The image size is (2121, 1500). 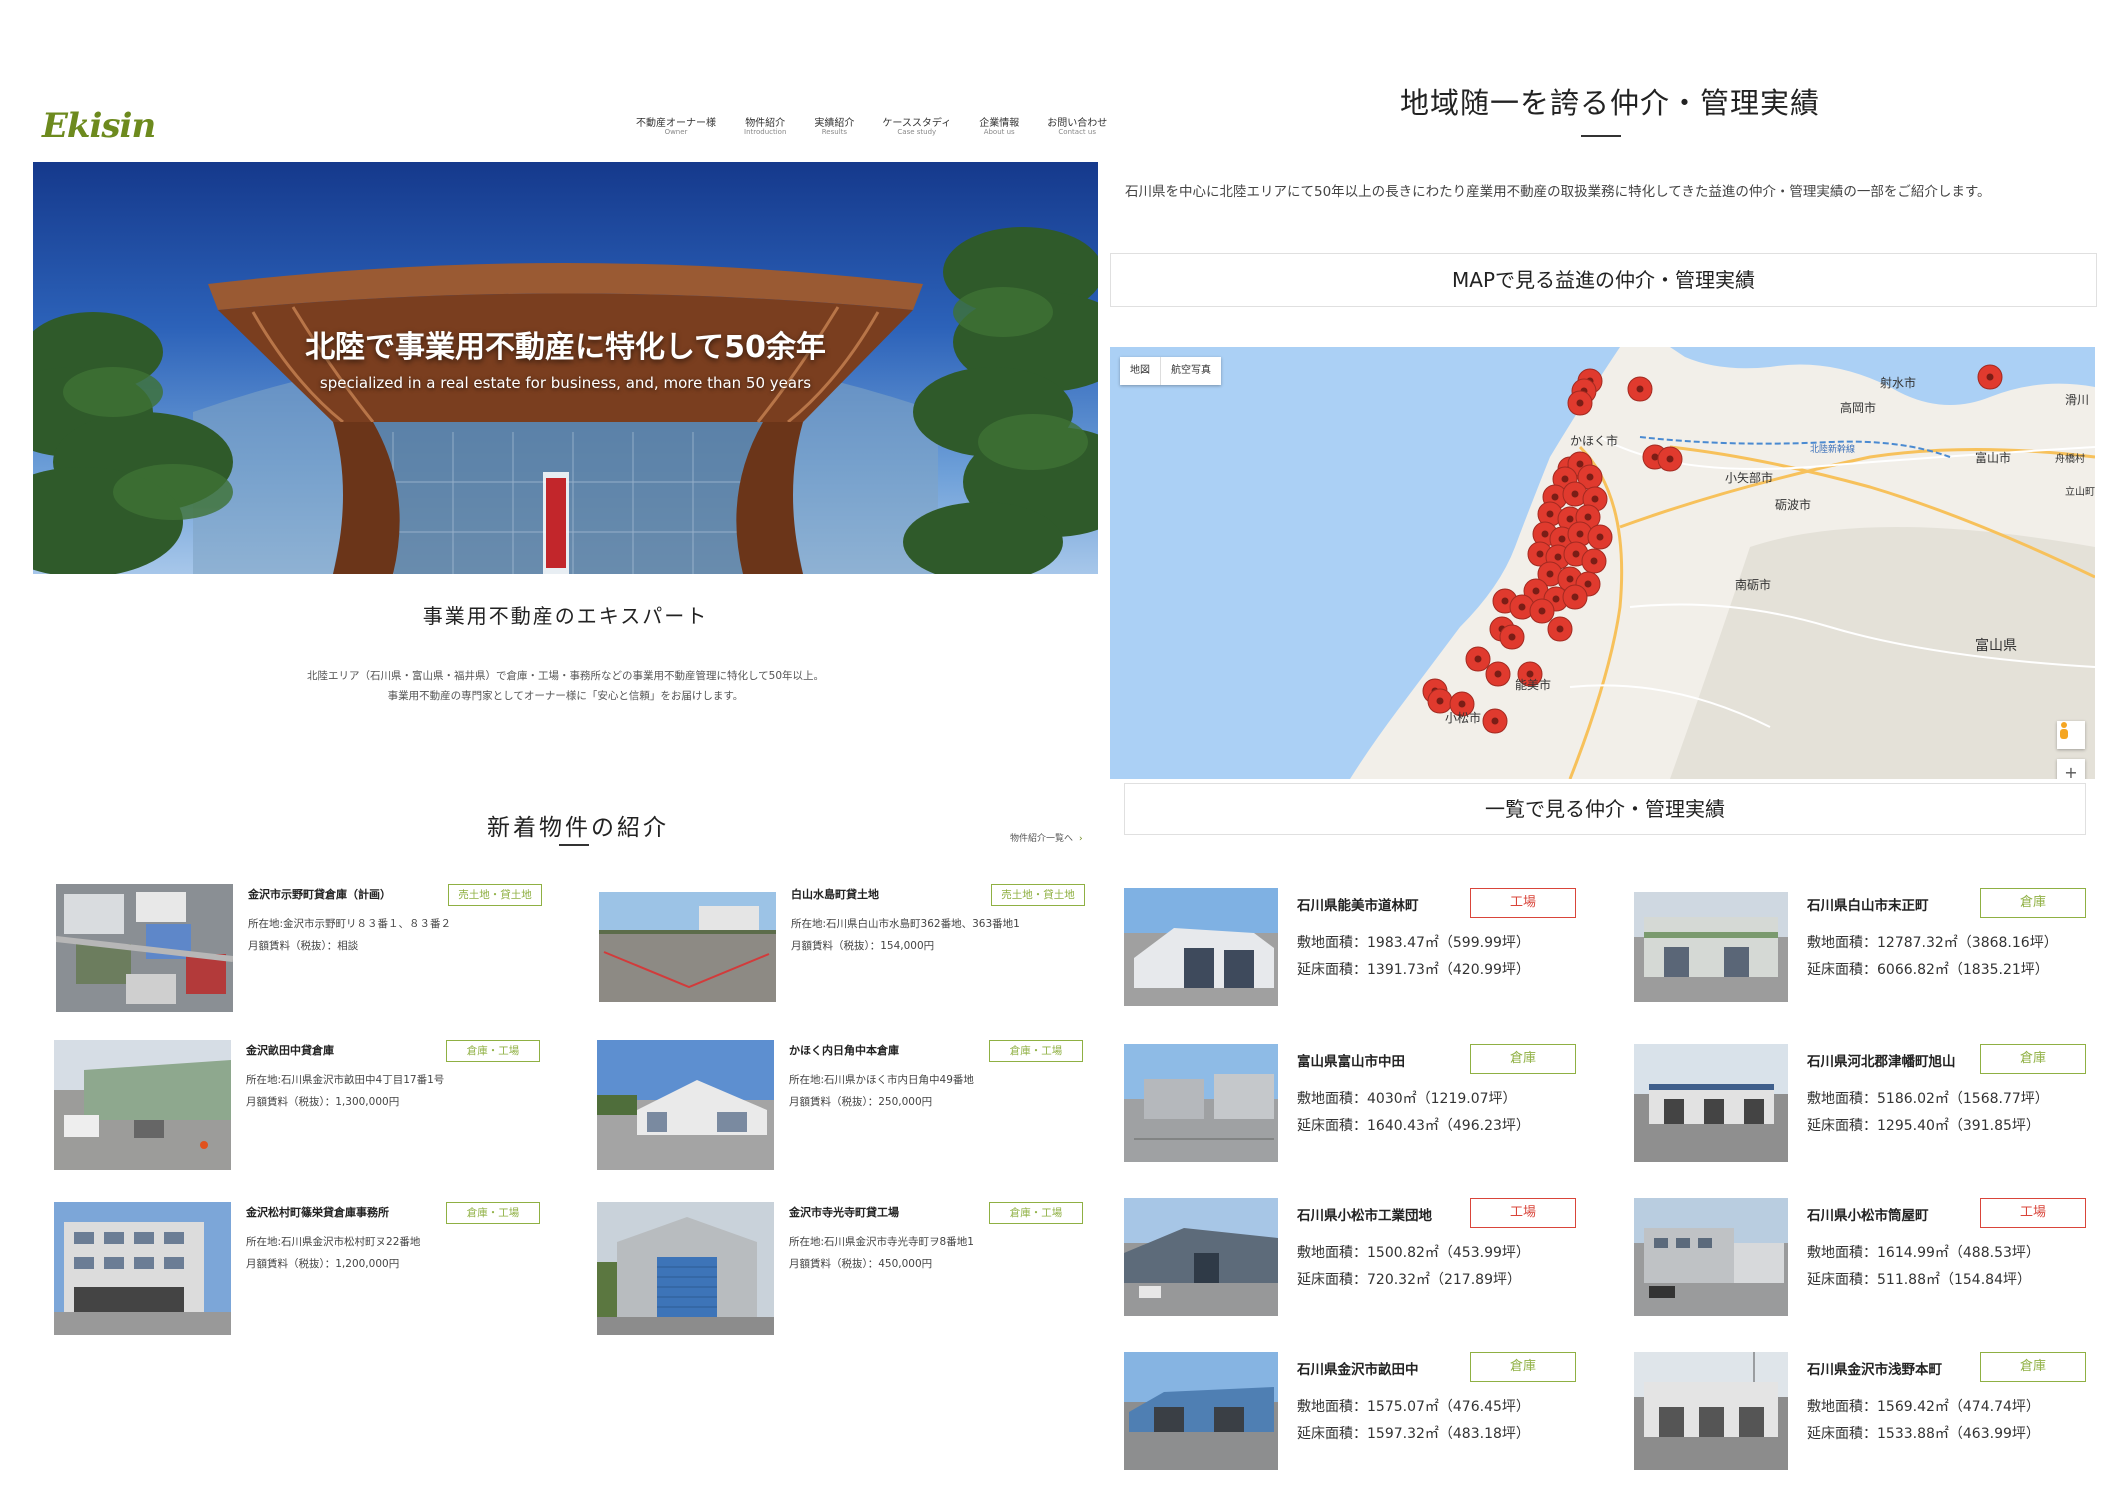 I want to click on record-floor-area: 延床面積：1295.40㎡（391.85坪）, so click(x=1923, y=1126).